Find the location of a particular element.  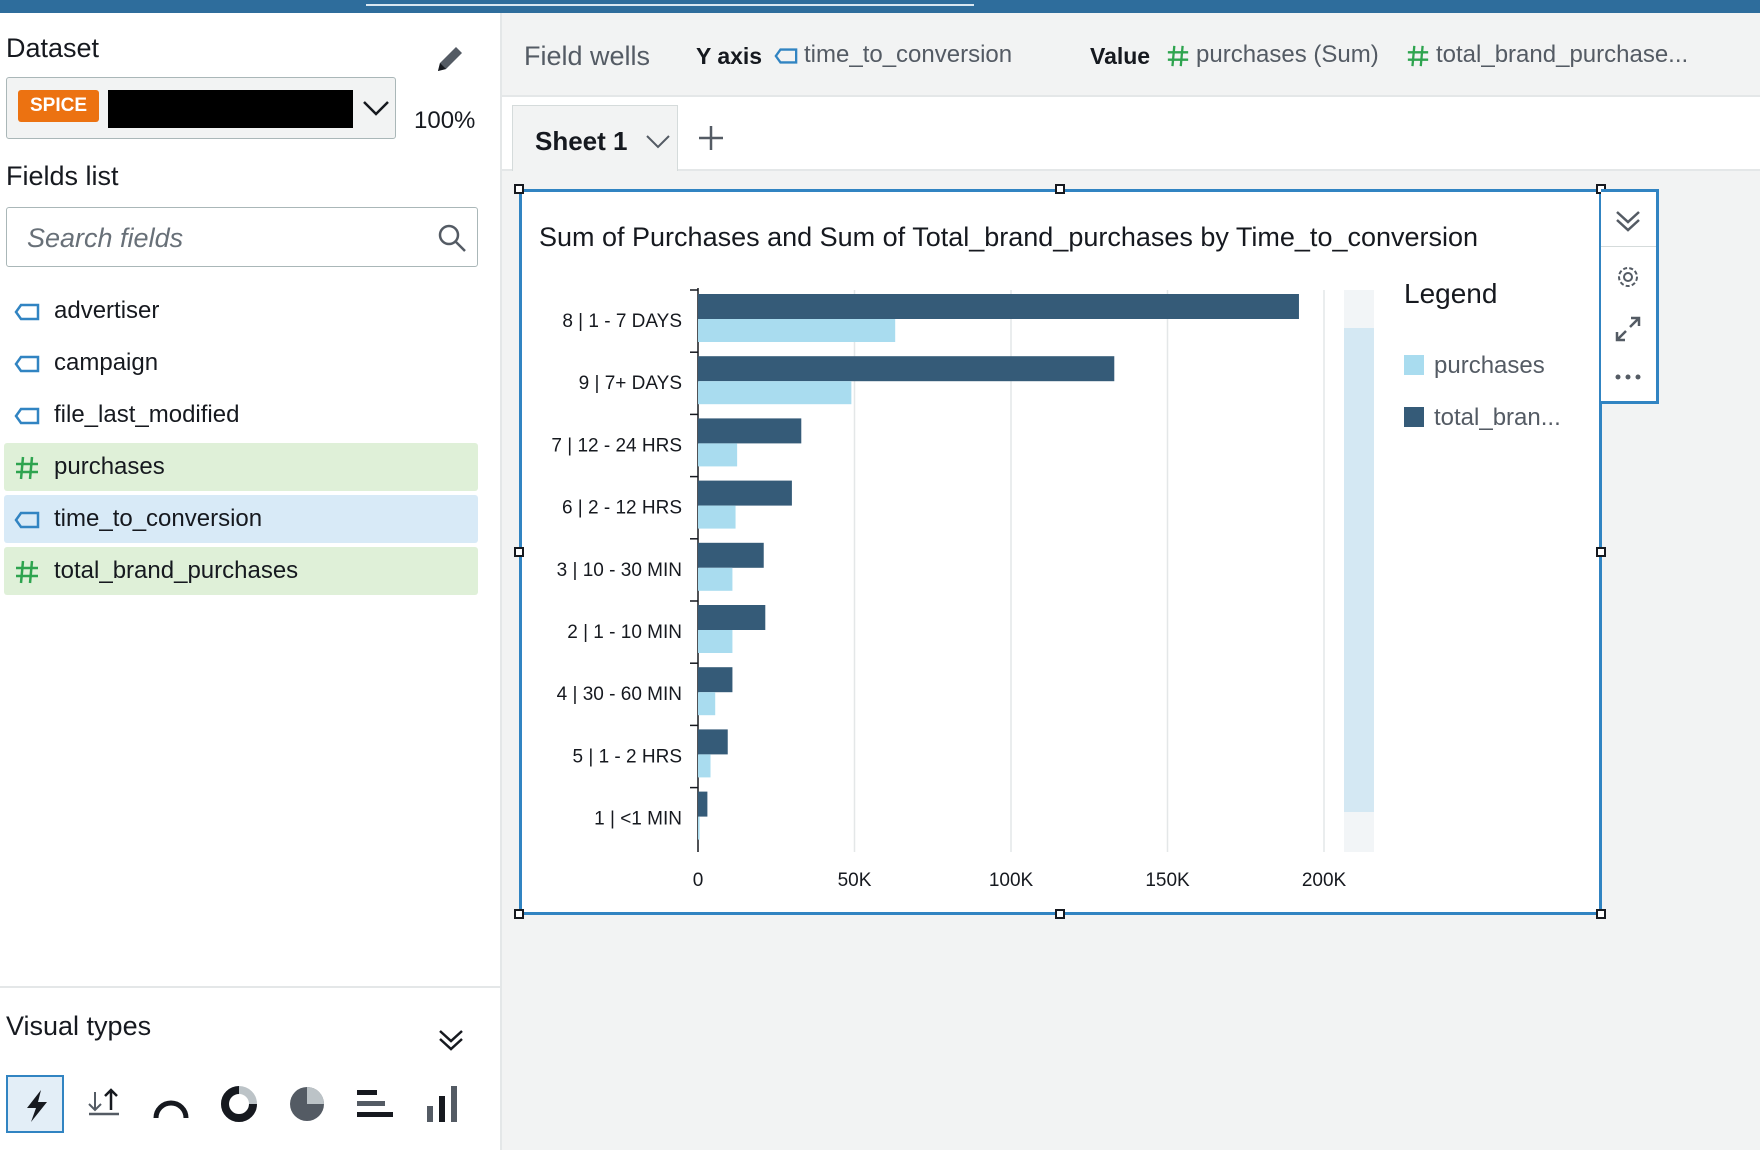

resize-handle-bottom-right is located at coordinates (1601, 914).